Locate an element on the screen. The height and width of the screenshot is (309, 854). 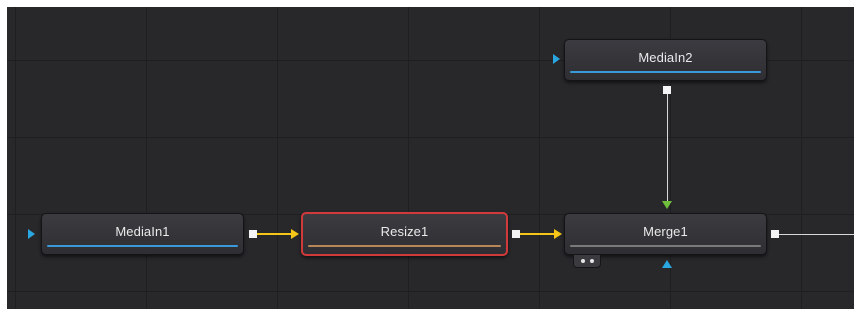
wire-mediain2-to-merge1 is located at coordinates (667, 147).